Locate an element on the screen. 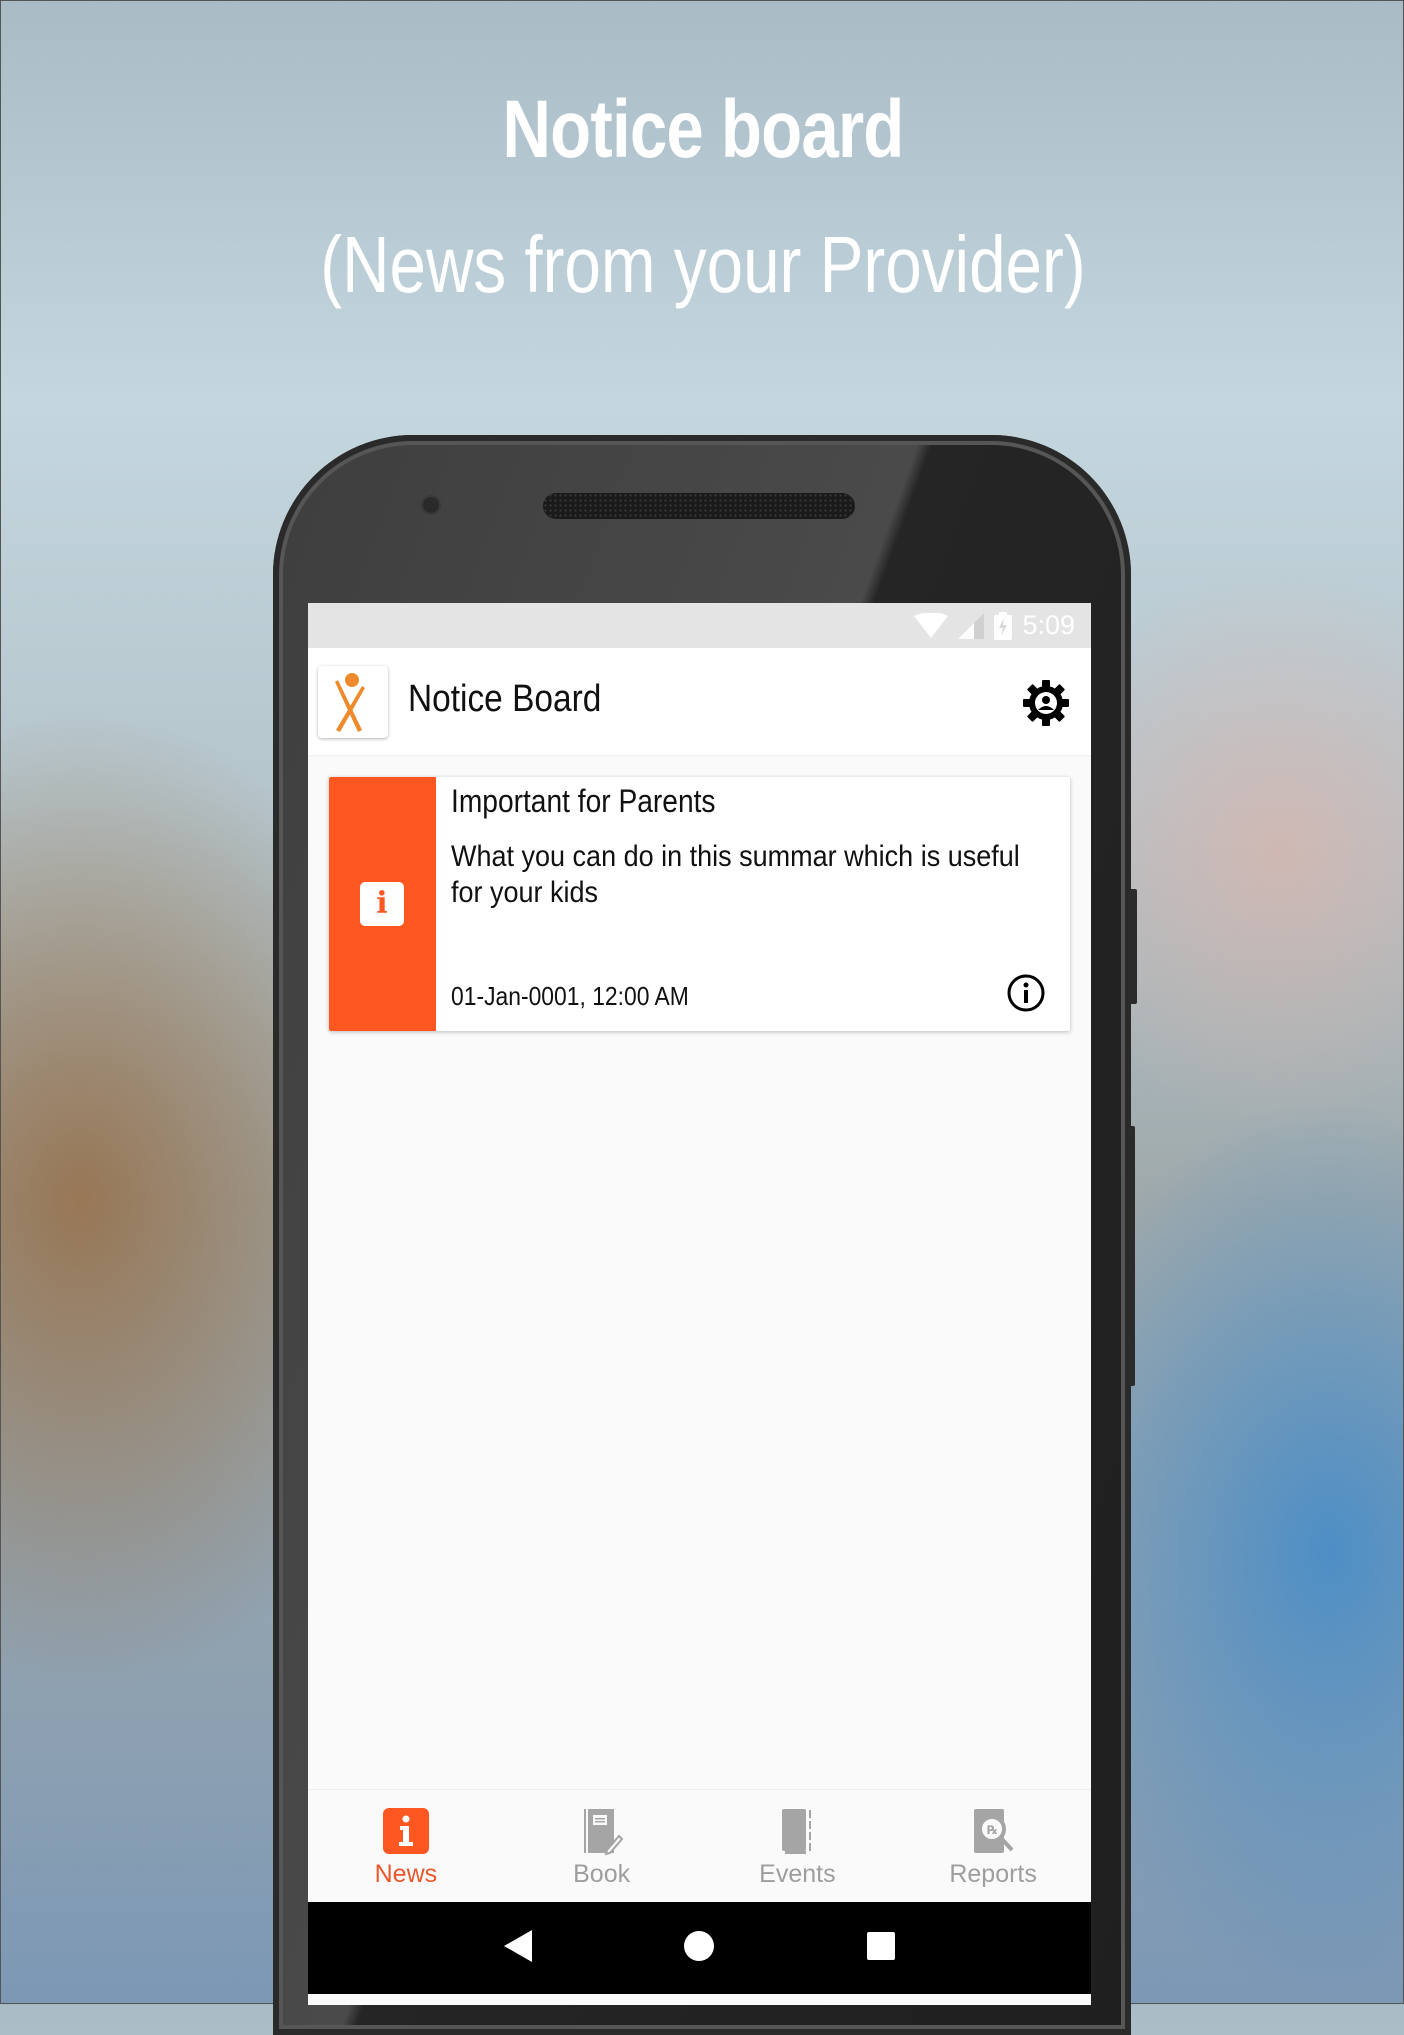 This screenshot has height=2035, width=1404. recents-square-icon is located at coordinates (880, 1945).